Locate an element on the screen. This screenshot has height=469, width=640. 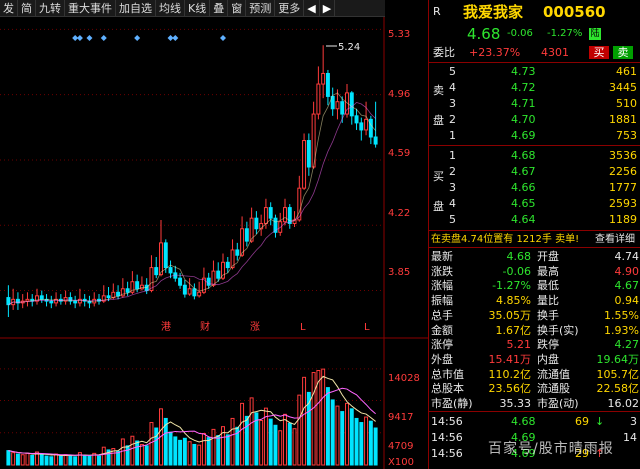
prev-nav-icon: ◀ is located at coordinates (312, 8).